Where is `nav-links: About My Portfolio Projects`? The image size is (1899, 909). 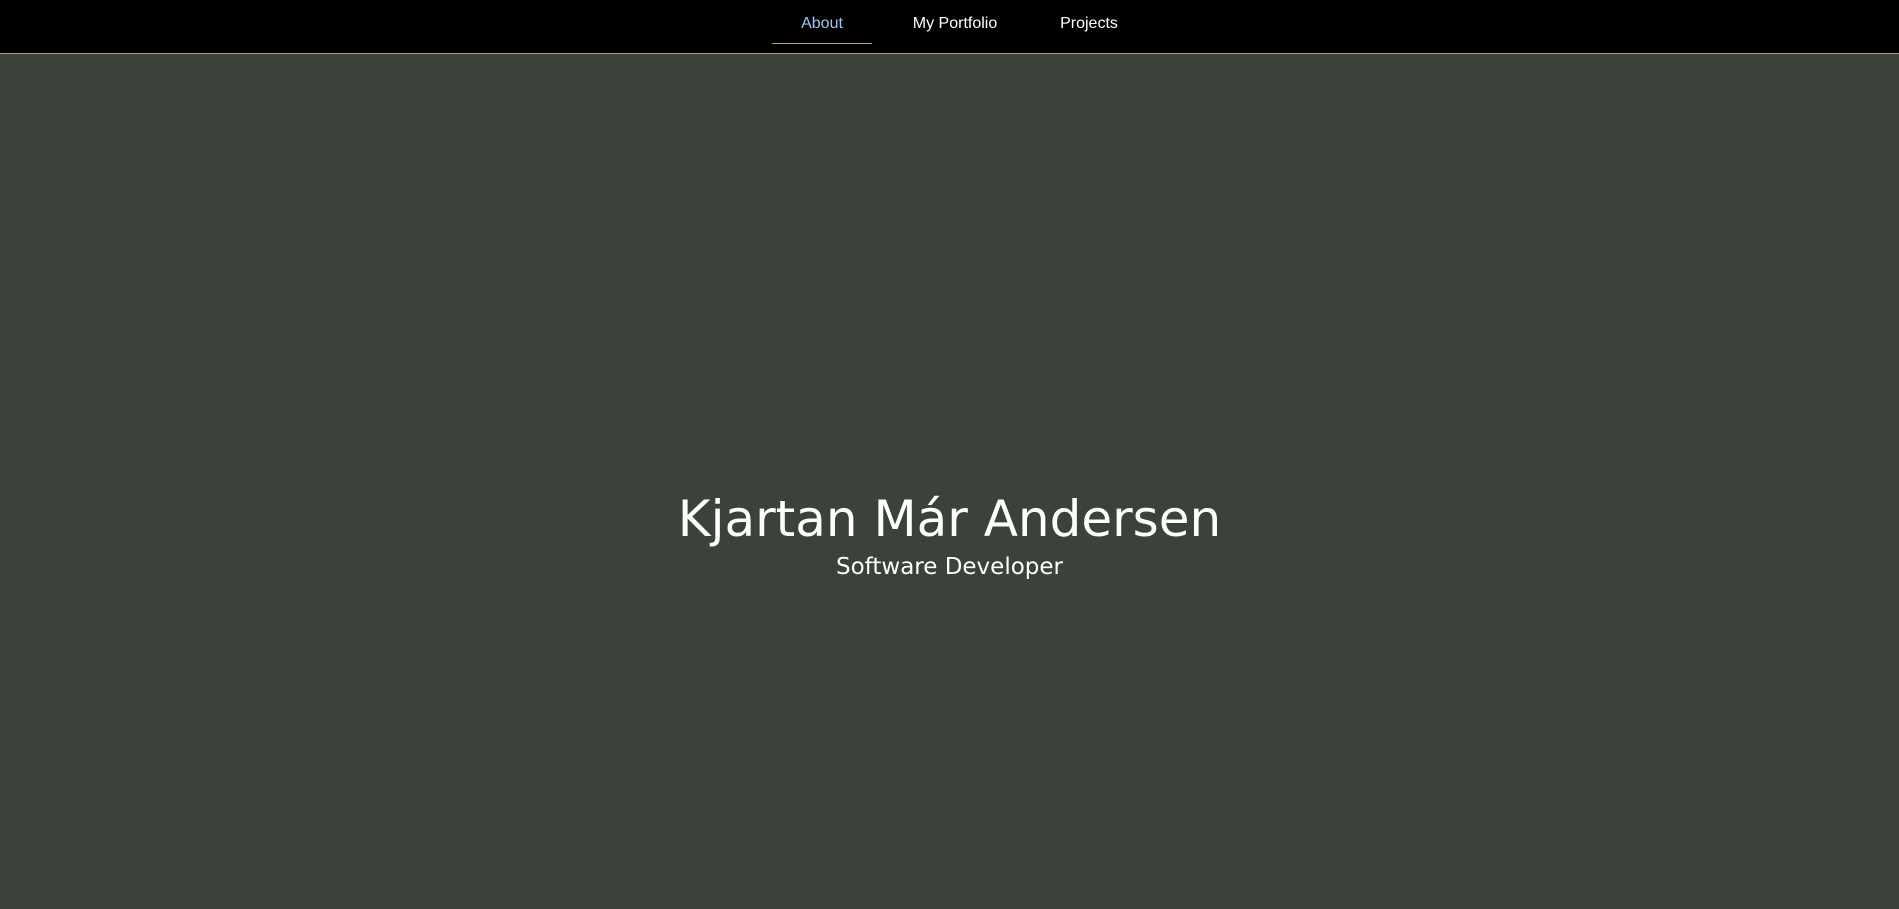 nav-links: About My Portfolio Projects is located at coordinates (959, 27).